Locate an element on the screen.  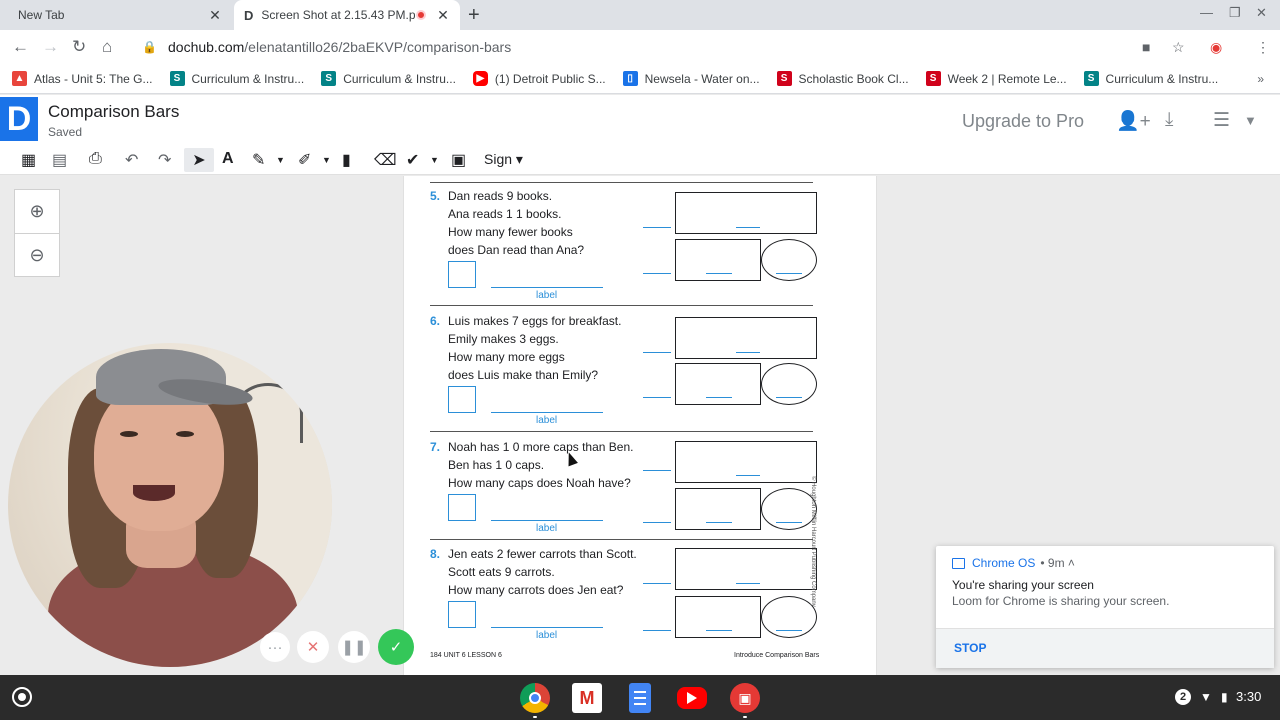
wifi-icon: ▼ is located at coordinates (1206, 697).